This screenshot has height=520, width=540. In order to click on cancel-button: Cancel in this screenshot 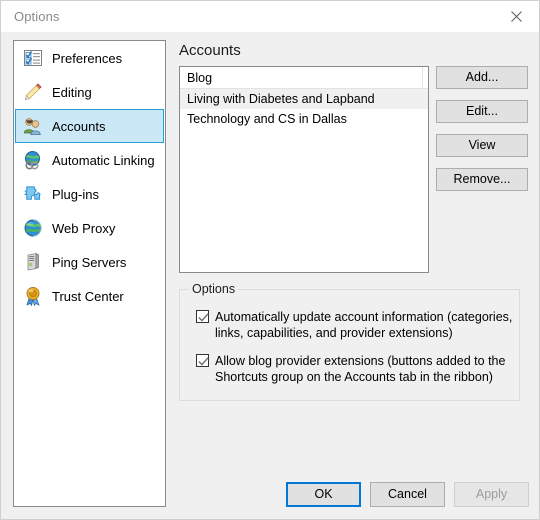, I will do `click(407, 494)`.